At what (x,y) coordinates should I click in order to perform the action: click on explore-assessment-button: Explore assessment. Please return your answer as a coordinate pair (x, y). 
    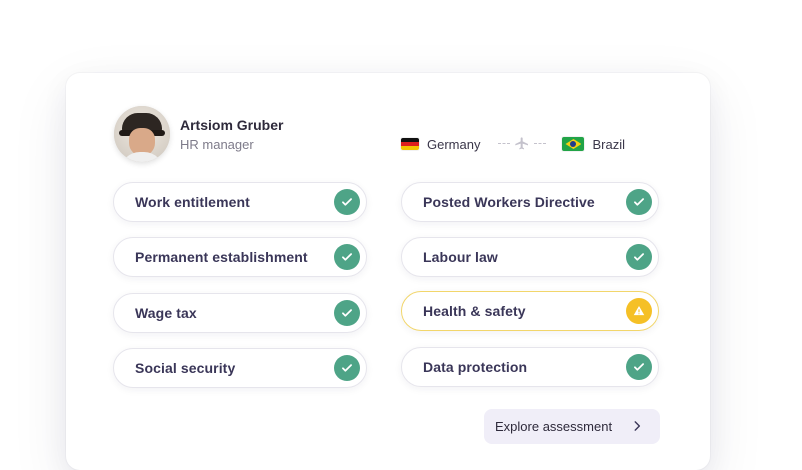
    Looking at the image, I should click on (572, 426).